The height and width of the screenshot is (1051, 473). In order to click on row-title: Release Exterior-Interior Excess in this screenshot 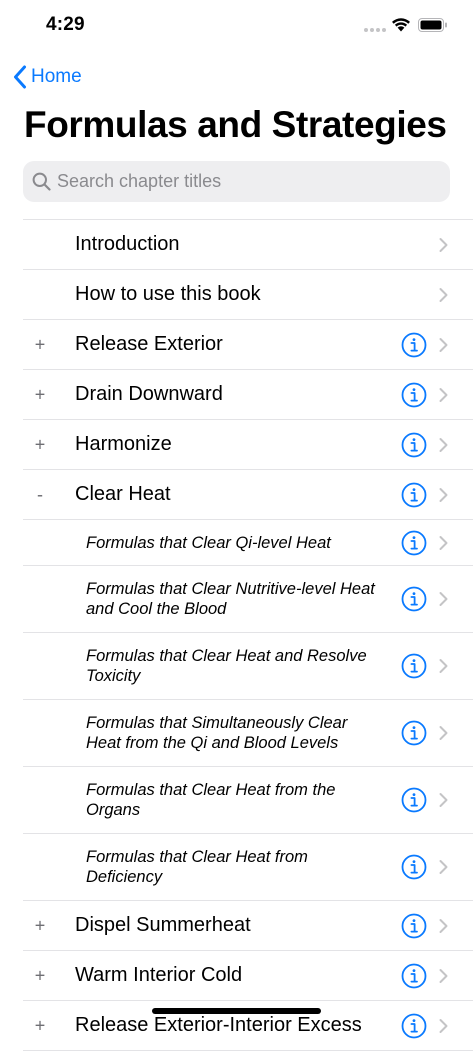, I will do `click(218, 1025)`.